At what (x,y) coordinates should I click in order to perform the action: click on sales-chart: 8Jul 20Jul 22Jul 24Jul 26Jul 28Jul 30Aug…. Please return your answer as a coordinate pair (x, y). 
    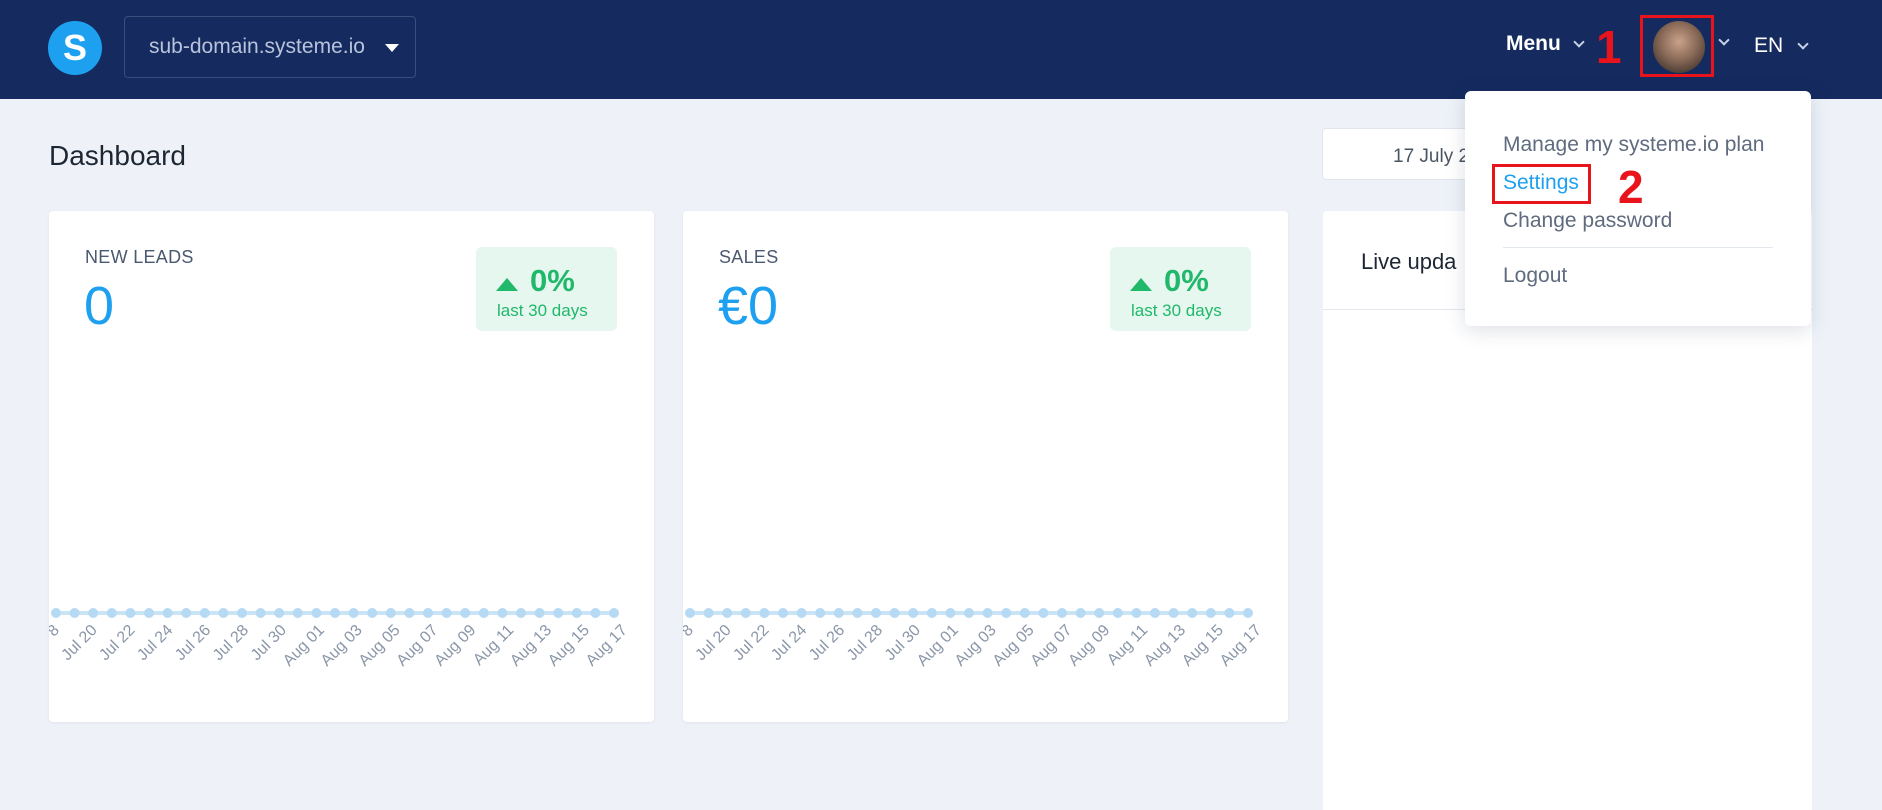
    Looking at the image, I should click on (974, 639).